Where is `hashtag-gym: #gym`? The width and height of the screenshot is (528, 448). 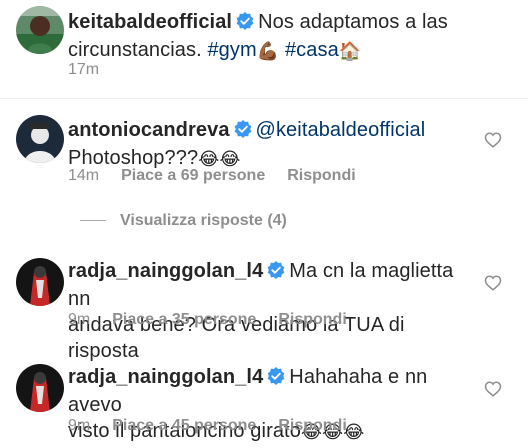
hashtag-gym: #gym is located at coordinates (231, 50).